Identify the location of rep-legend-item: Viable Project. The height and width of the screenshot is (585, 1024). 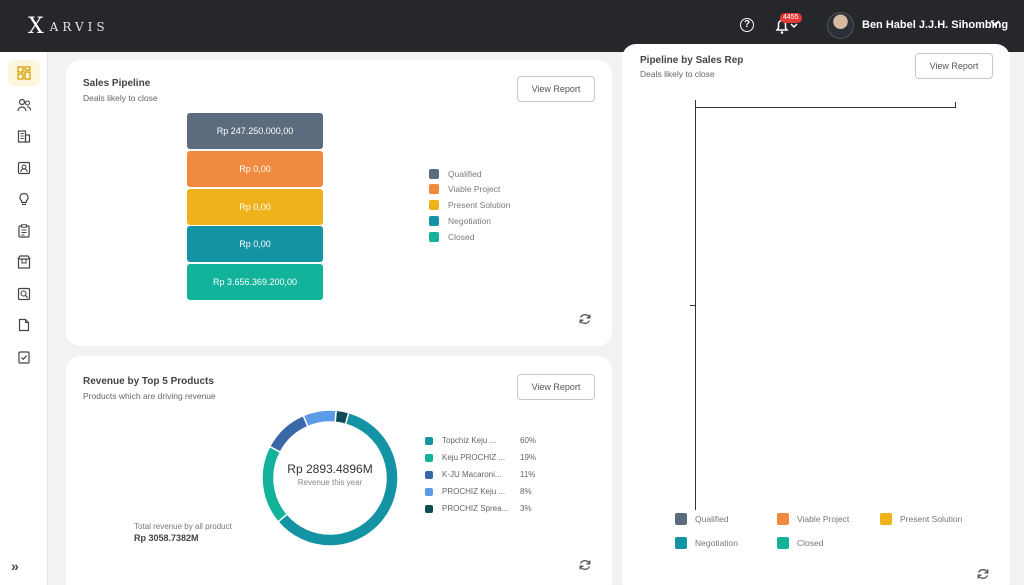
(813, 519).